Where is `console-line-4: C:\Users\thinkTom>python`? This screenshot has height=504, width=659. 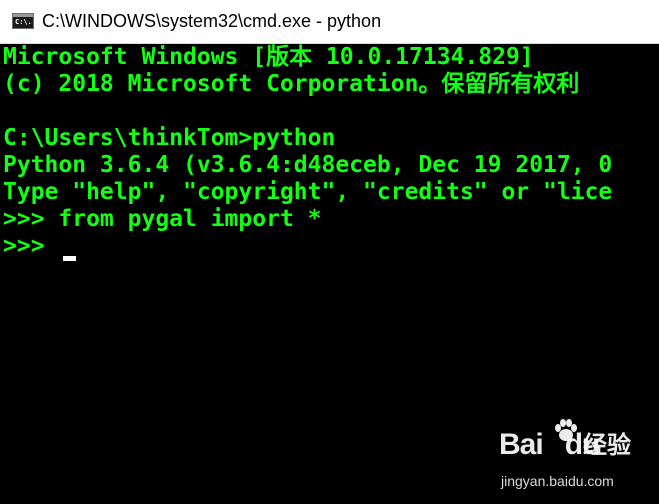 console-line-4: C:\Users\thinkTom>python is located at coordinates (169, 138).